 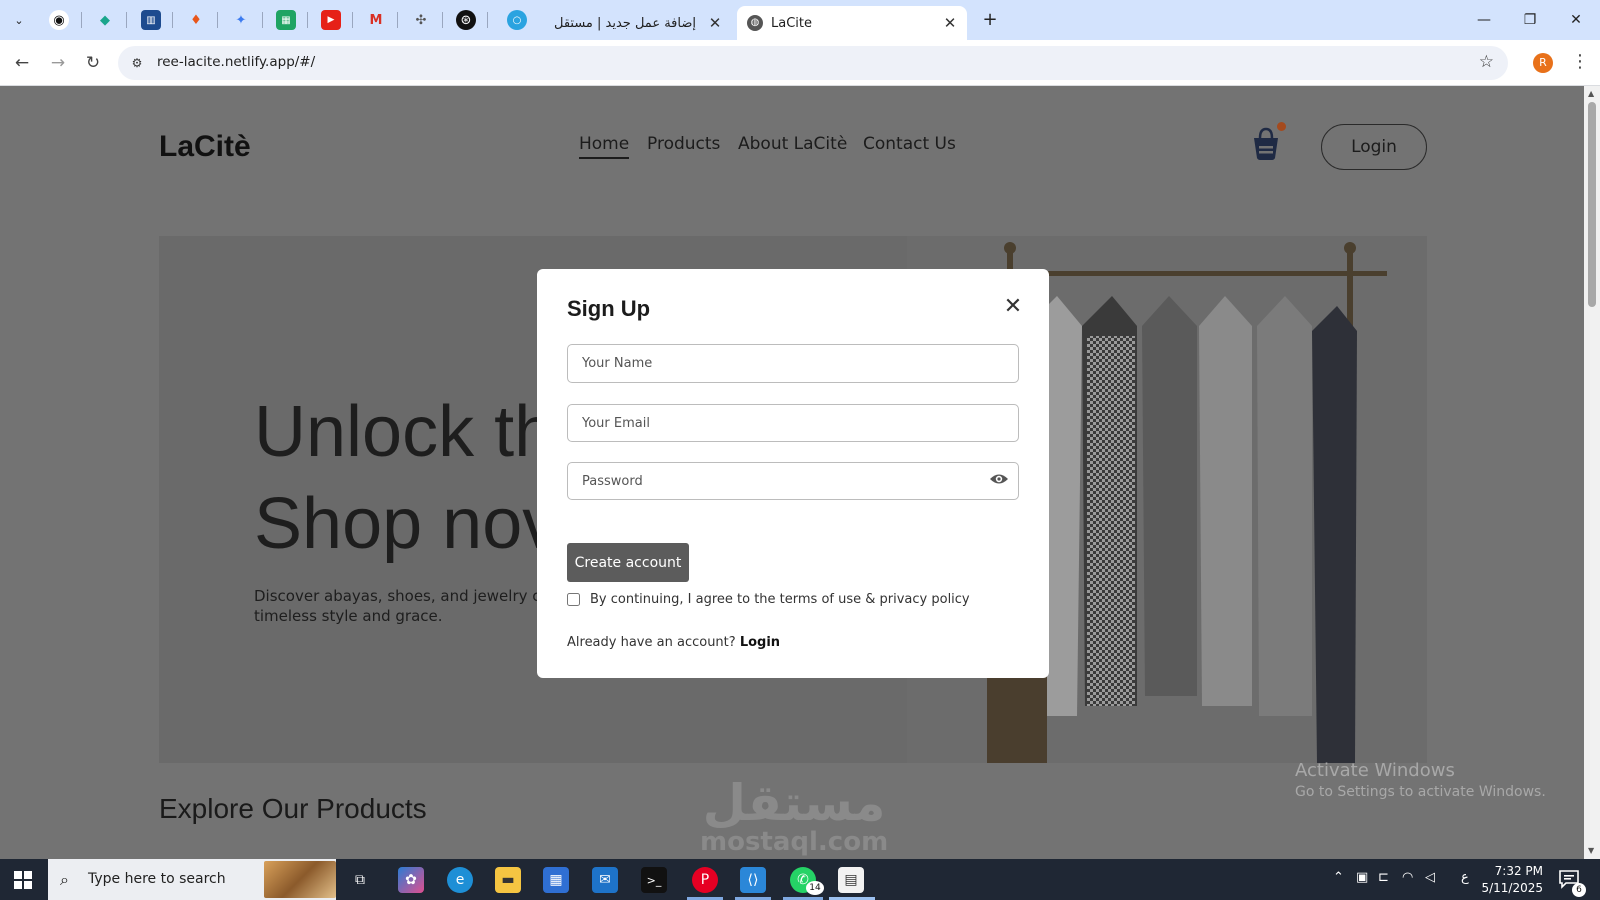 I want to click on file-explorer-icon: ▬, so click(x=508, y=880).